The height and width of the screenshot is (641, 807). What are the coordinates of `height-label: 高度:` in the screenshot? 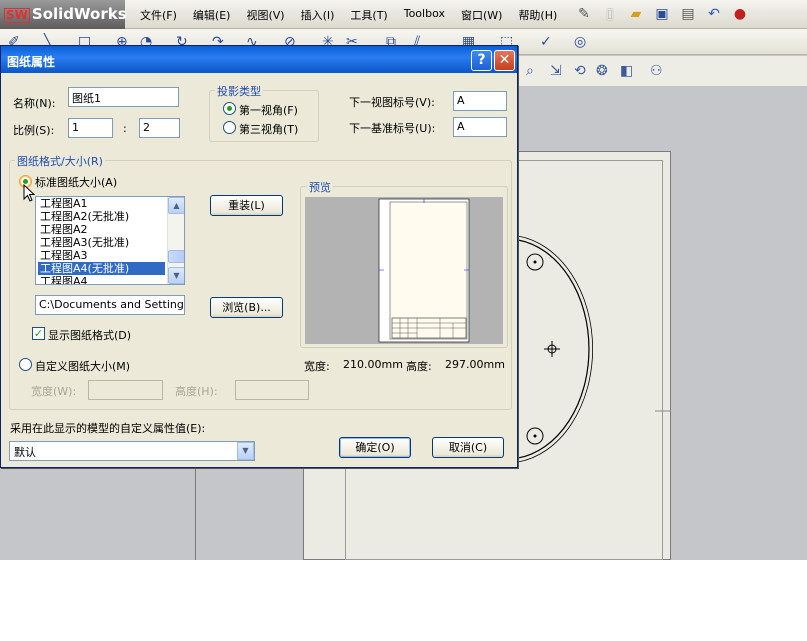 It's located at (419, 366).